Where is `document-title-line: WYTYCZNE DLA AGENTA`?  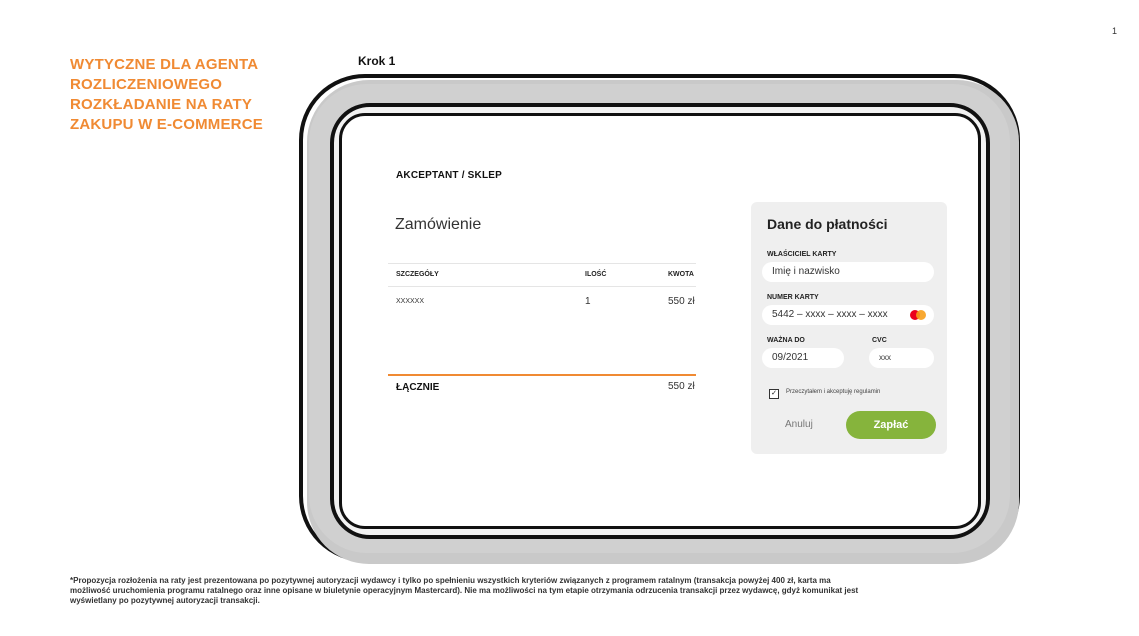 document-title-line: WYTYCZNE DLA AGENTA is located at coordinates (164, 64).